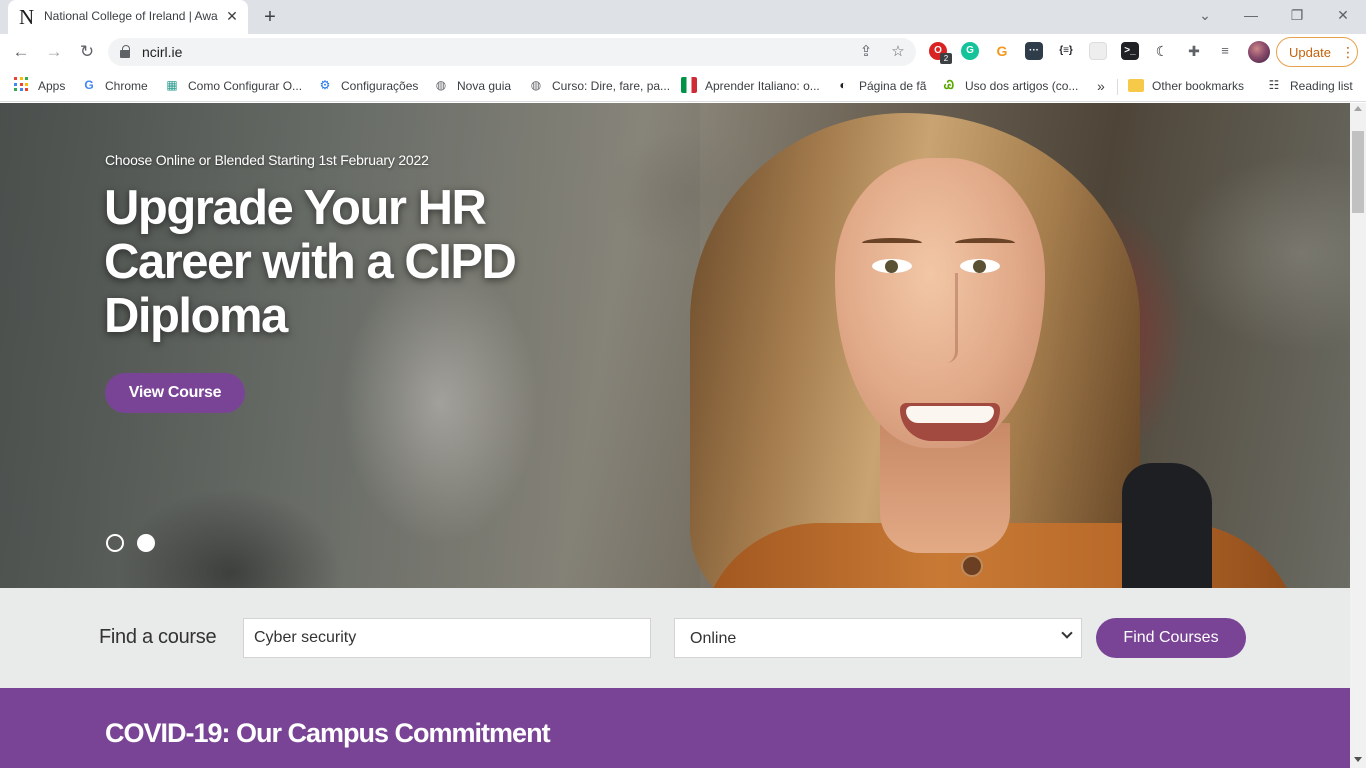  What do you see at coordinates (1194, 51) in the screenshot?
I see `puzzle-extensions-icon: ✚` at bounding box center [1194, 51].